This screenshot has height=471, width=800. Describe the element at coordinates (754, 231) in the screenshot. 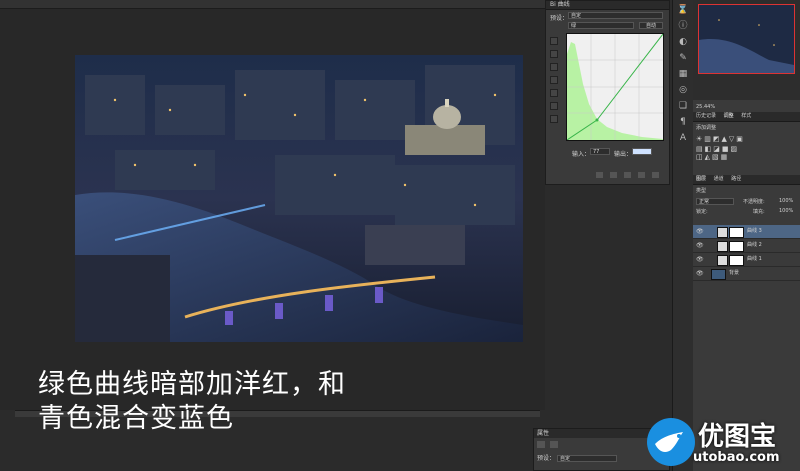

I see `layer-name: 曲线 3` at that location.